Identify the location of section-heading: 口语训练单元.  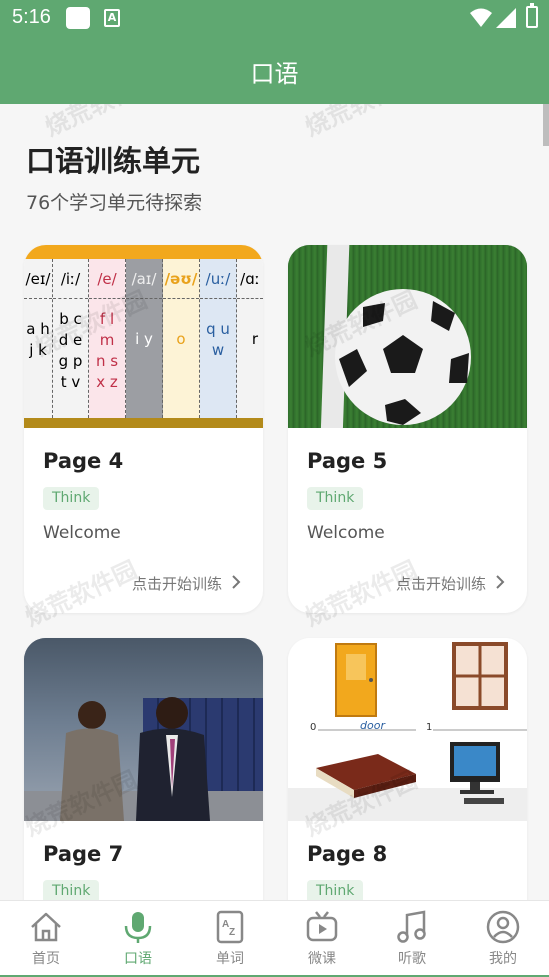
(113, 161).